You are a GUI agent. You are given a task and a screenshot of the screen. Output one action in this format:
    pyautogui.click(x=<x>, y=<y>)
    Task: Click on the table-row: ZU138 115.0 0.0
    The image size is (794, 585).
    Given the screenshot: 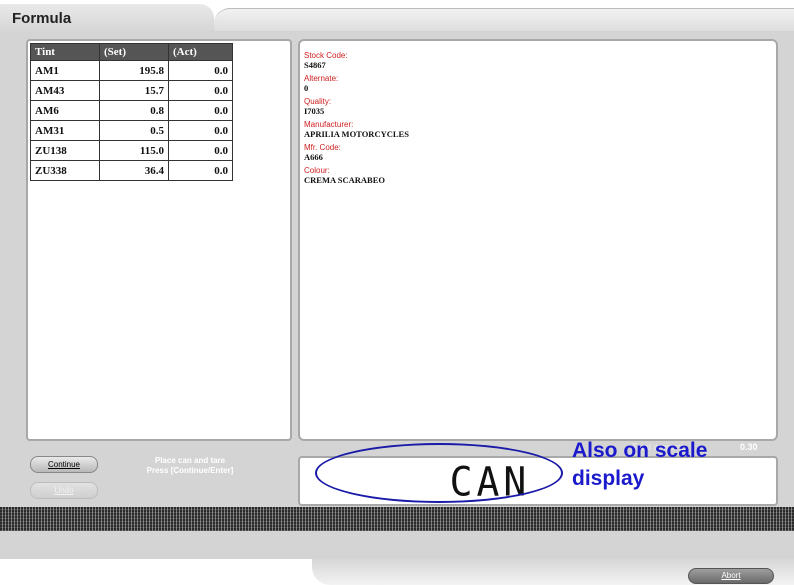 What is the action you would take?
    pyautogui.click(x=131, y=150)
    